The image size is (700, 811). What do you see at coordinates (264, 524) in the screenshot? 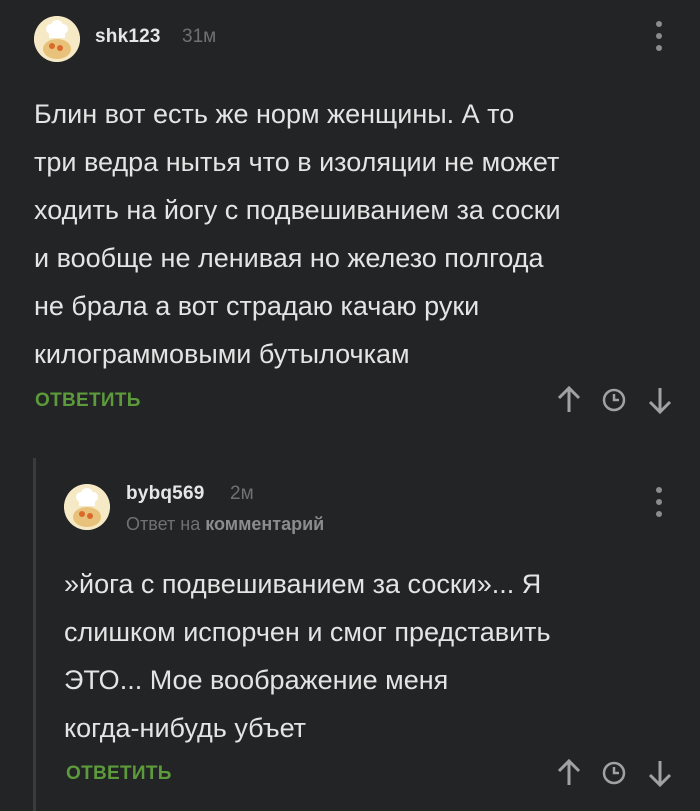
I see `reply-to-link: комментарий` at bounding box center [264, 524].